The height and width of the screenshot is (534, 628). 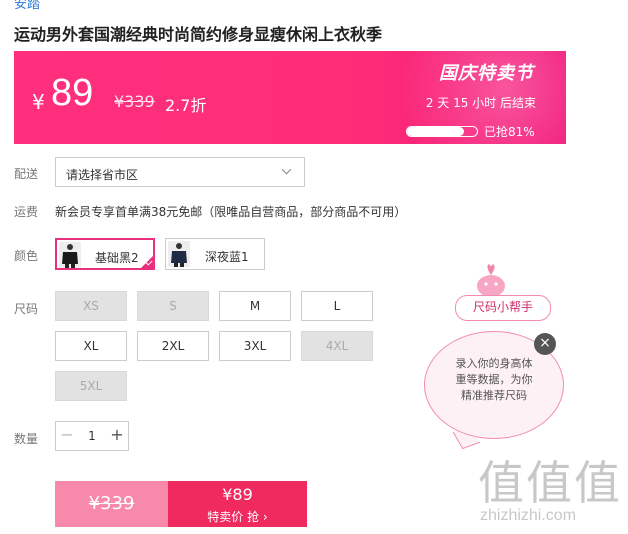 What do you see at coordinates (435, 131) in the screenshot?
I see `sold-progress-fill` at bounding box center [435, 131].